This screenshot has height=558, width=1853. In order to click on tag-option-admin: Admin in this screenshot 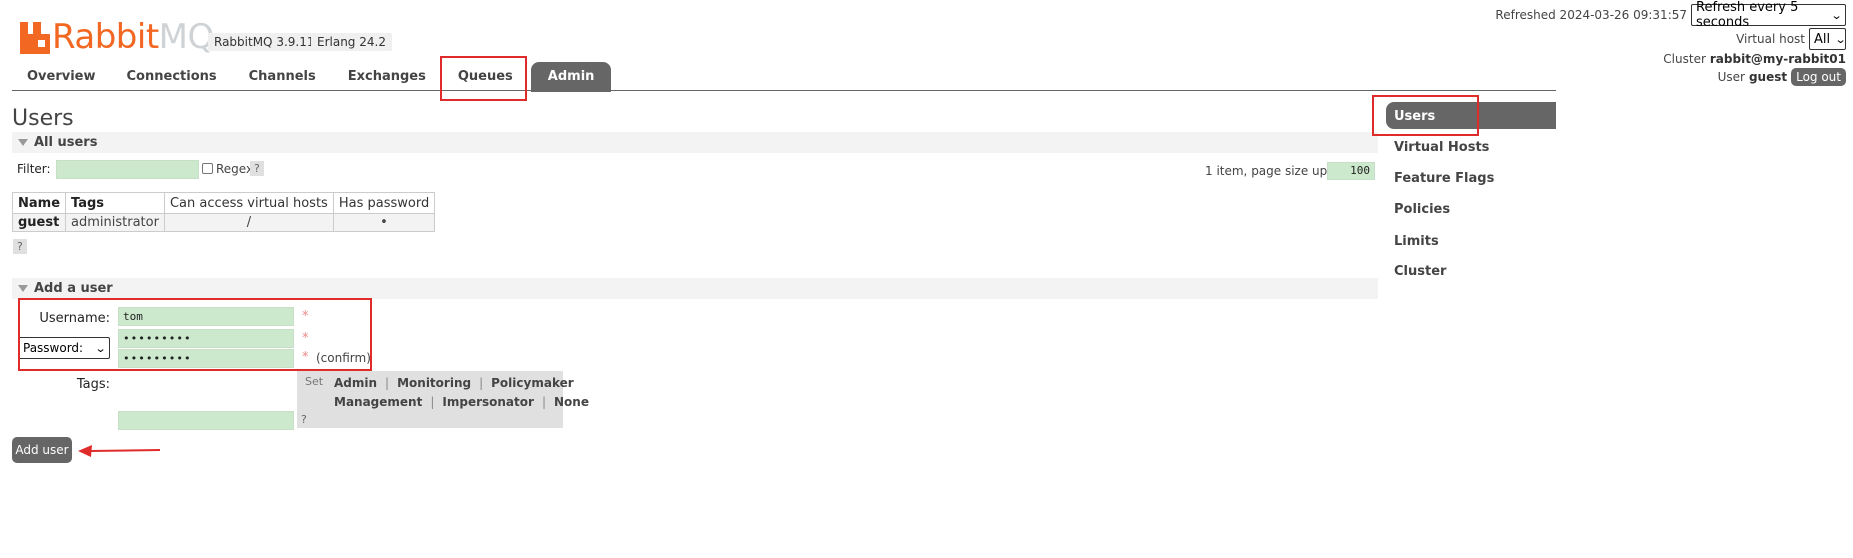, I will do `click(355, 383)`.